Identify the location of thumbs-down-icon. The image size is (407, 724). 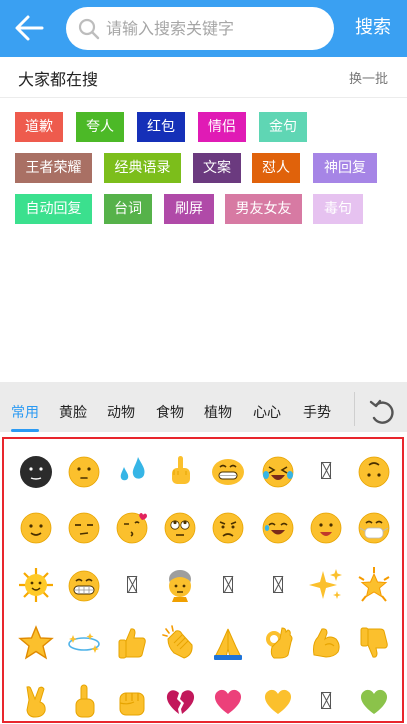
(374, 643).